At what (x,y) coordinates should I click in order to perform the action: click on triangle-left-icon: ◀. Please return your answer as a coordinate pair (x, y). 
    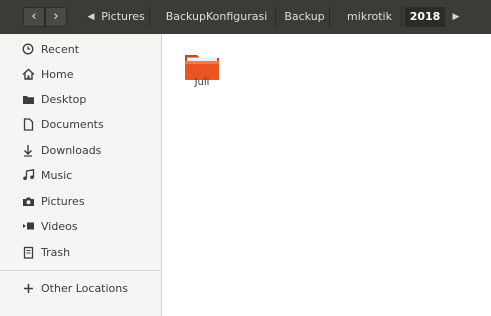
    Looking at the image, I should click on (91, 17).